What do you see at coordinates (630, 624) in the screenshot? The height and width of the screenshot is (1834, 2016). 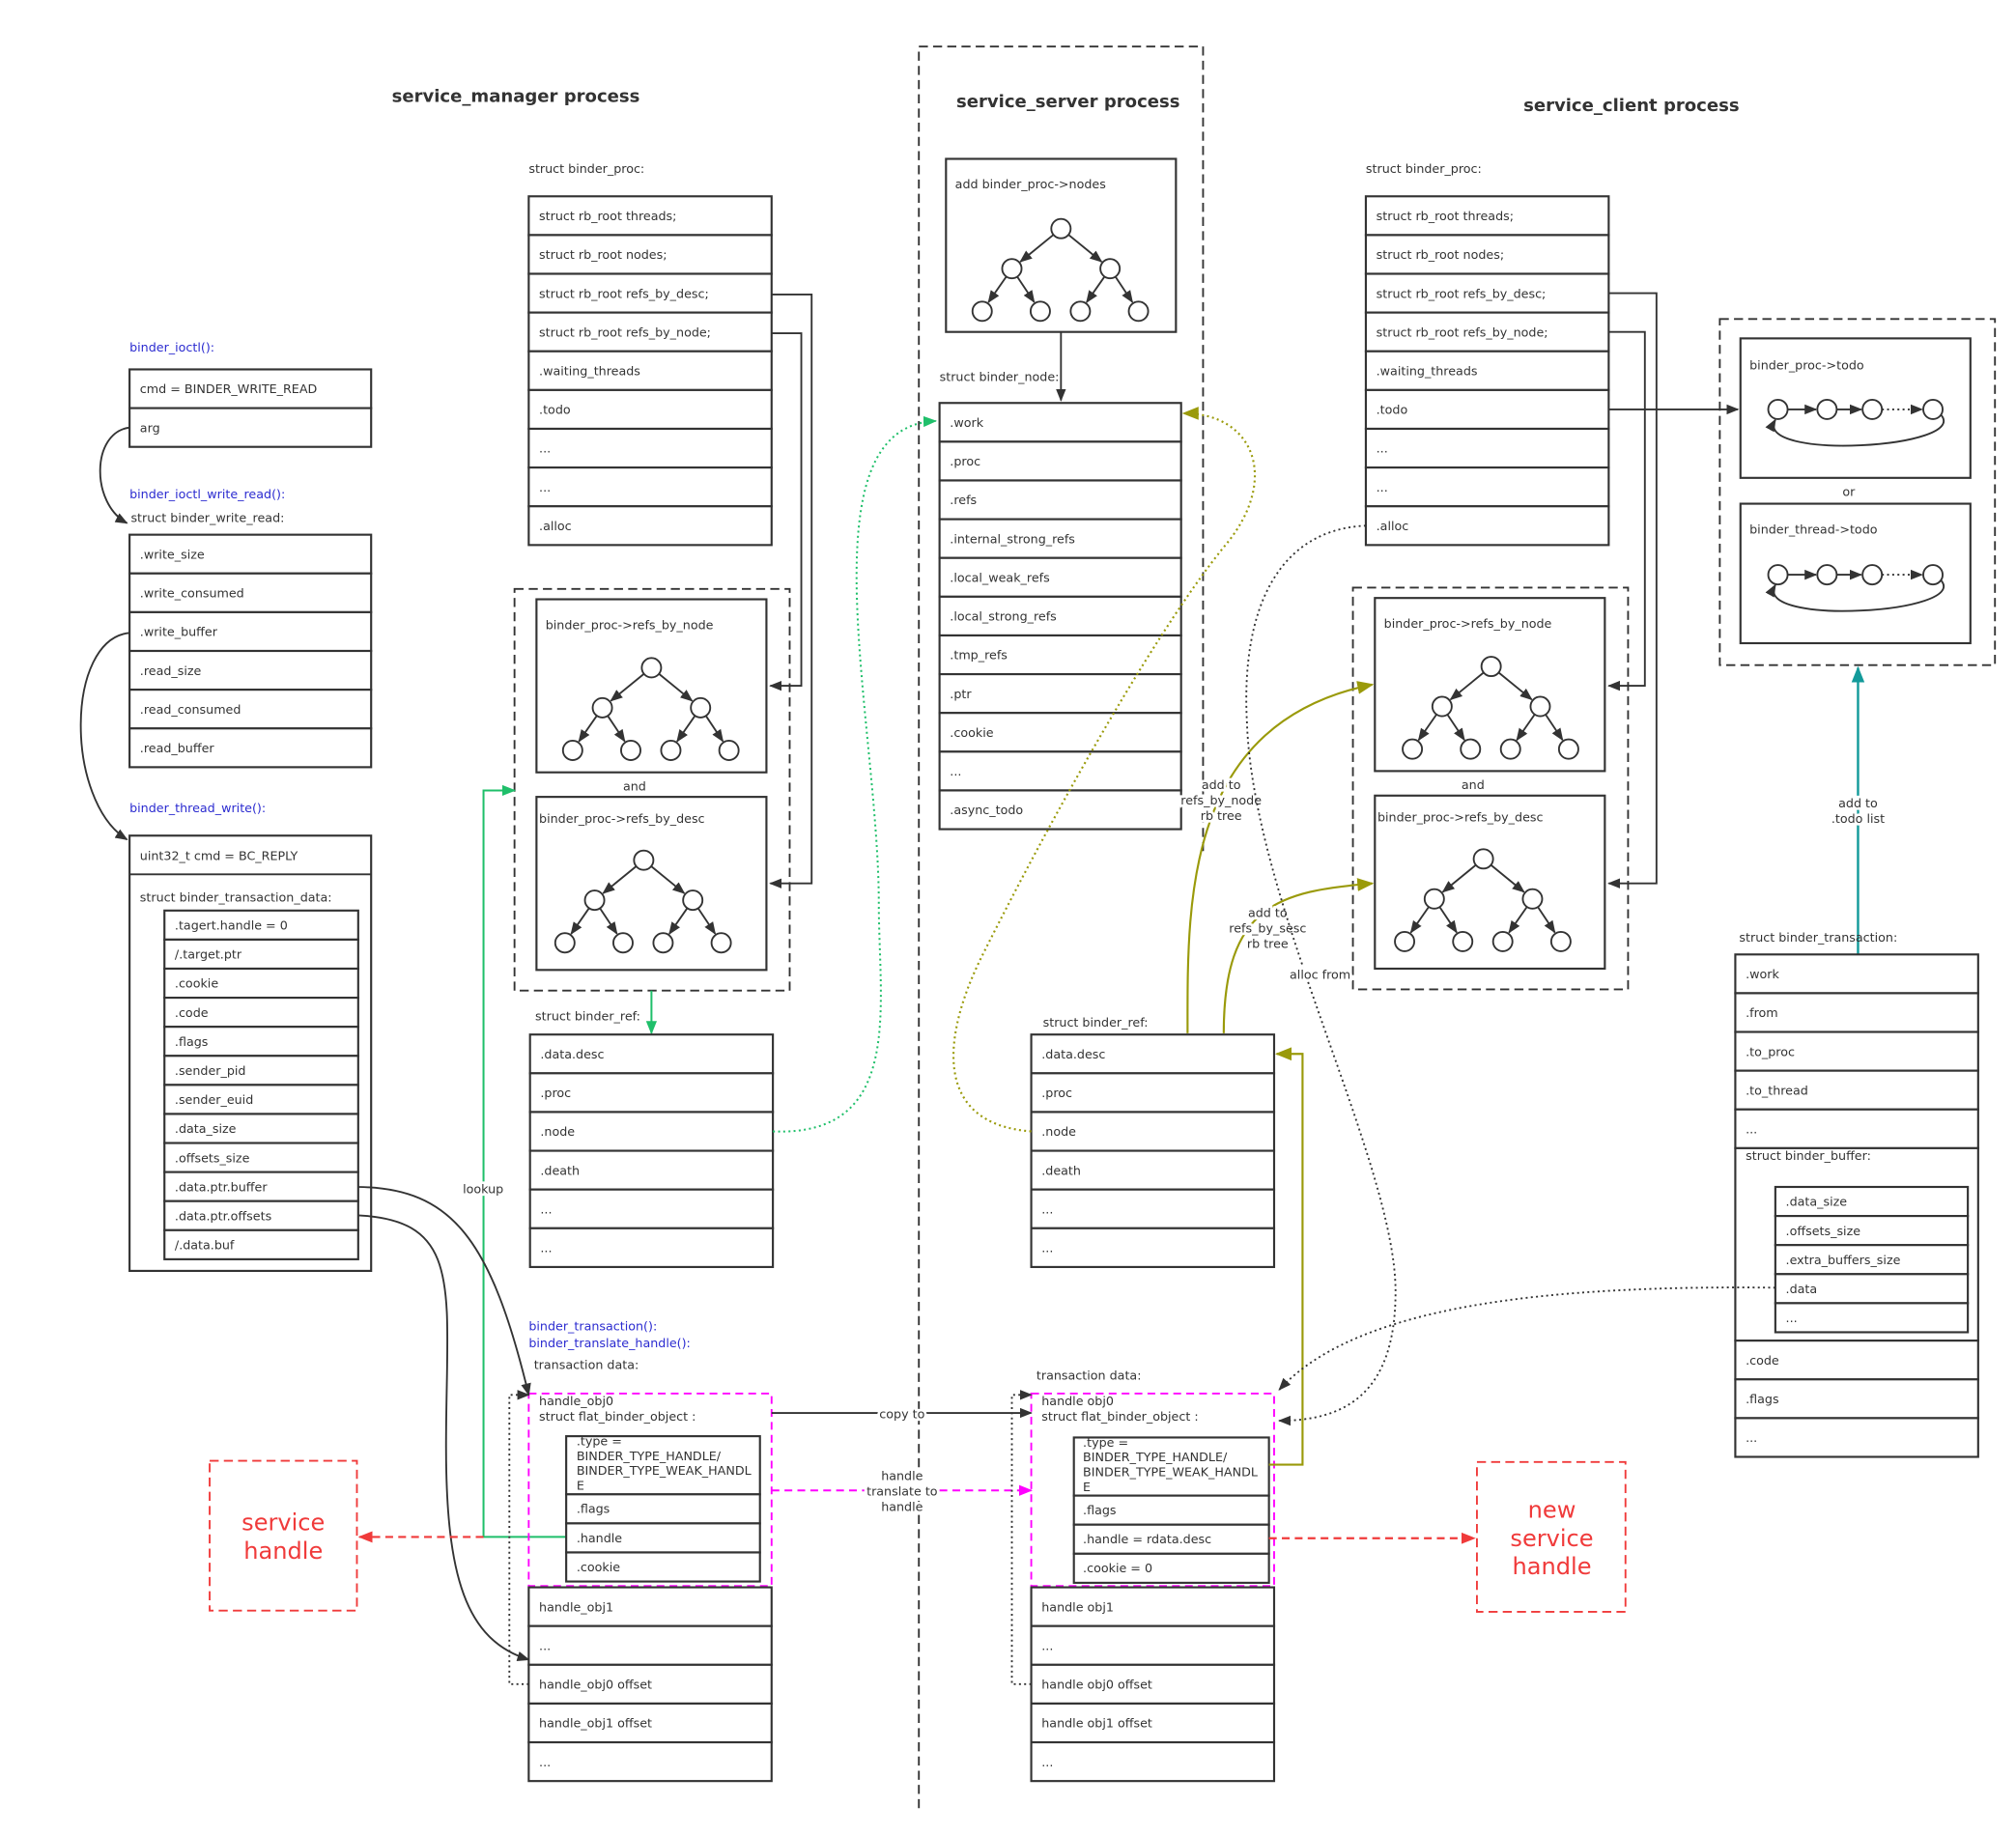 I see `manager-refs-by-node-label: binder_proc->refs_by_node` at bounding box center [630, 624].